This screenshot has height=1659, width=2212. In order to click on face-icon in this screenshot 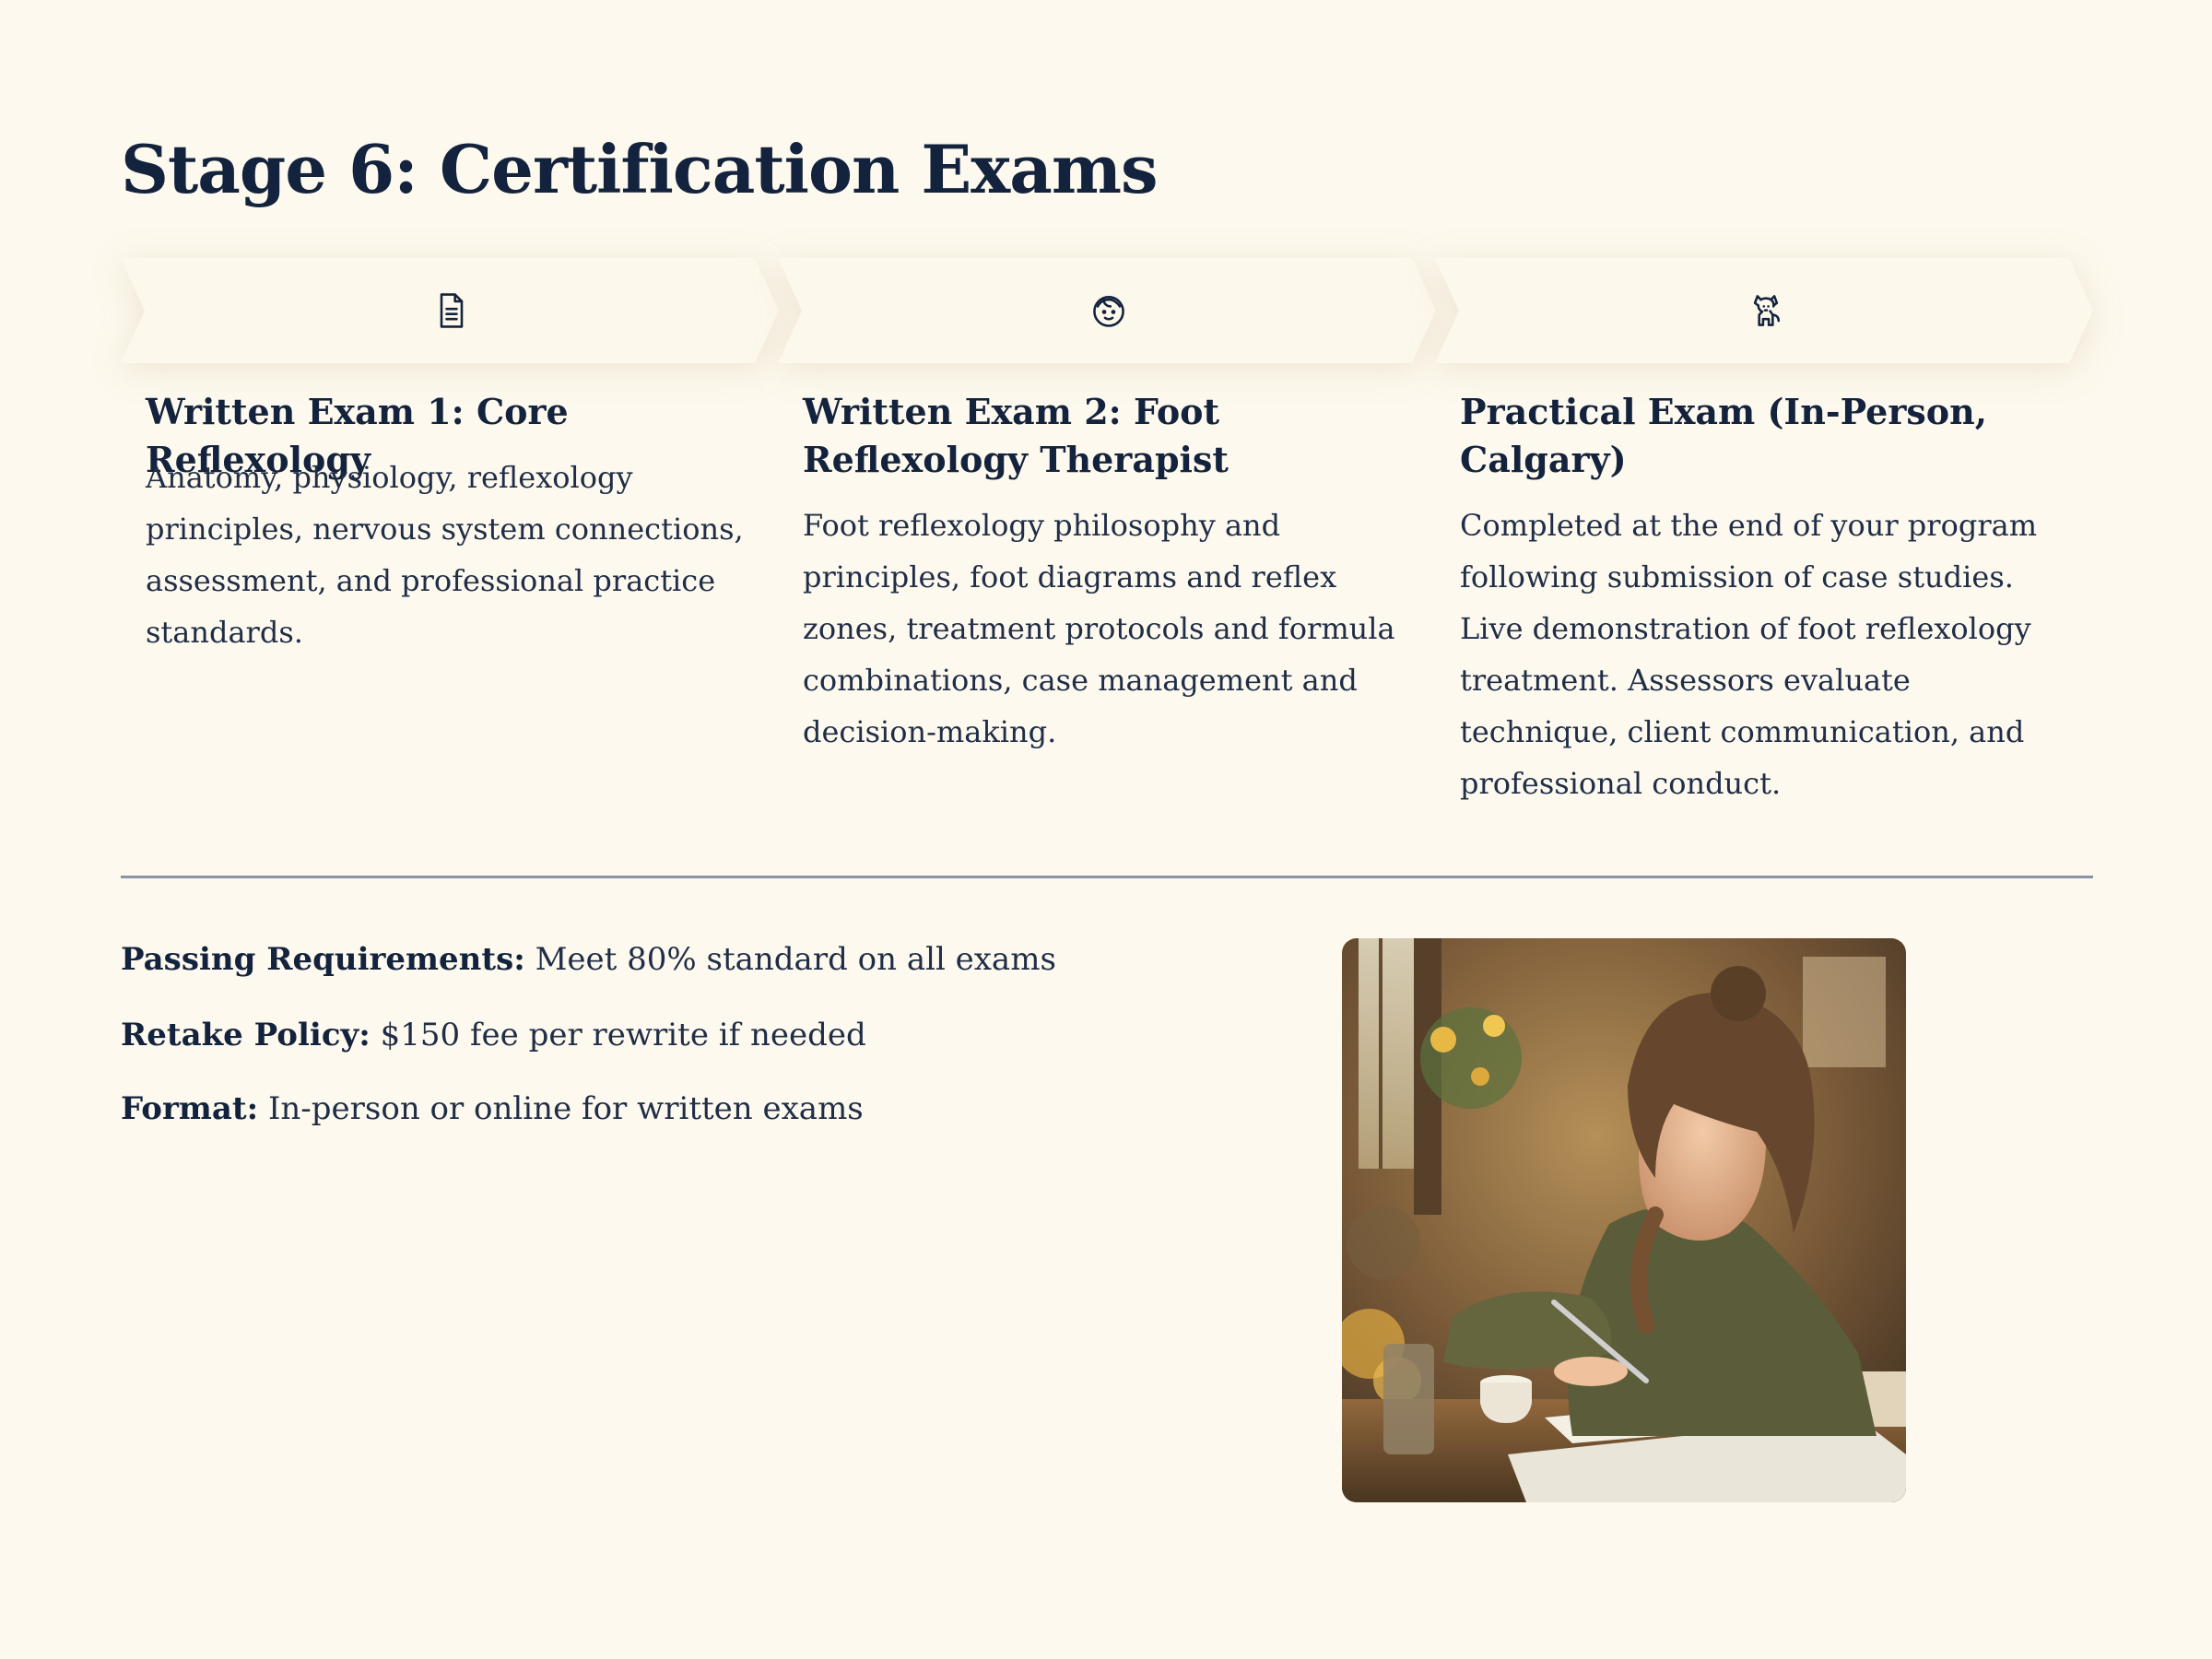, I will do `click(1108, 311)`.